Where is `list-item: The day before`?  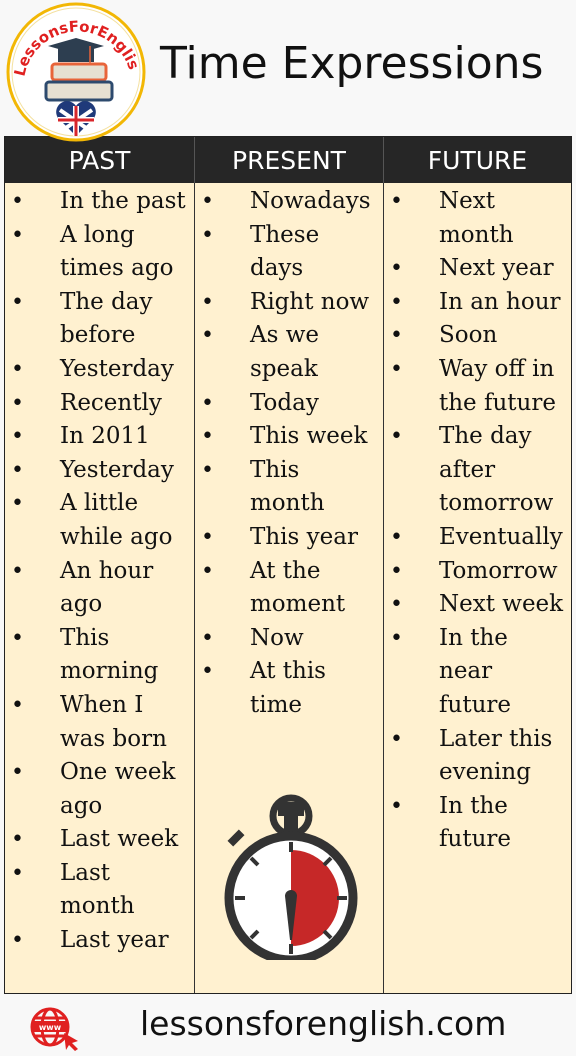
list-item: The day before is located at coordinates (99, 319).